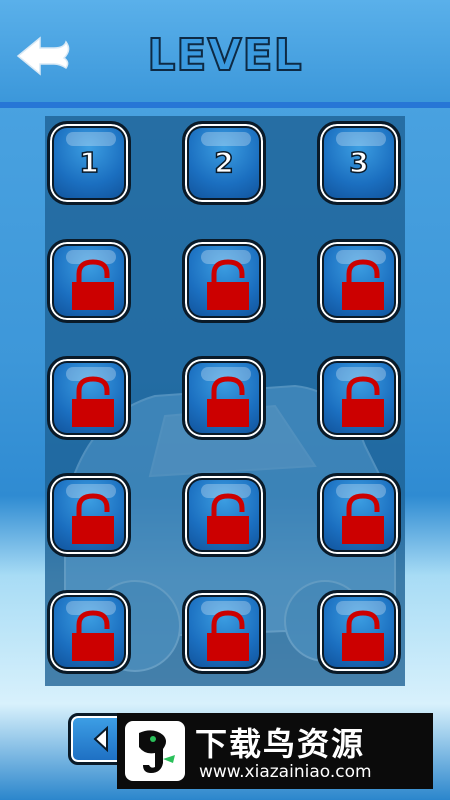 This screenshot has width=450, height=800. What do you see at coordinates (155, 751) in the screenshot?
I see `bird-logo-icon` at bounding box center [155, 751].